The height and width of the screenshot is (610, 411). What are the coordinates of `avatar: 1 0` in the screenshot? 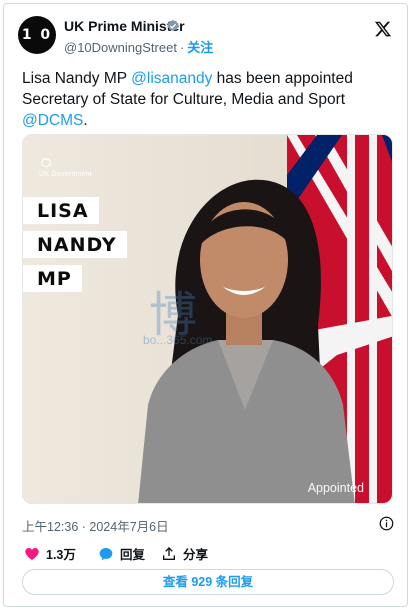 It's located at (37, 35).